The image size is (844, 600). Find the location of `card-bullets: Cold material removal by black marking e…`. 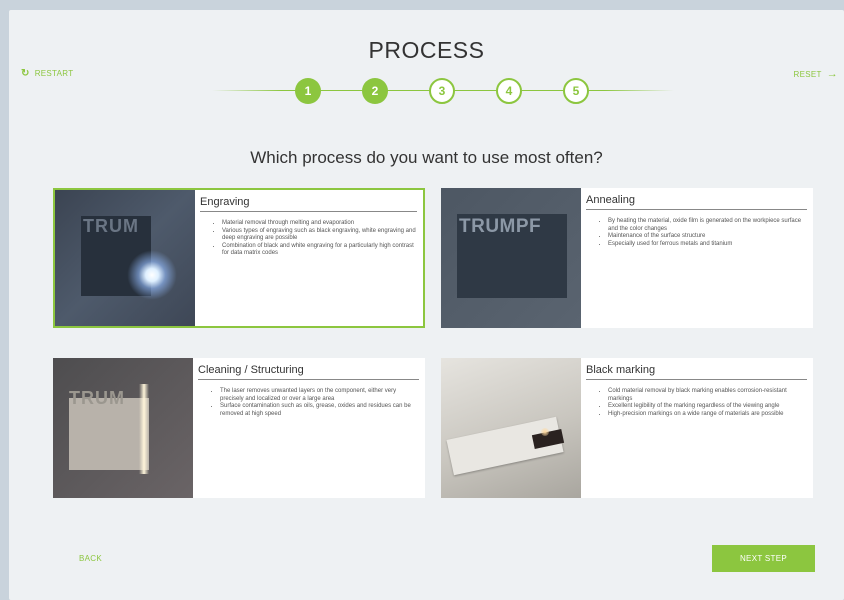

card-bullets: Cold material removal by black marking e… is located at coordinates (696, 403).